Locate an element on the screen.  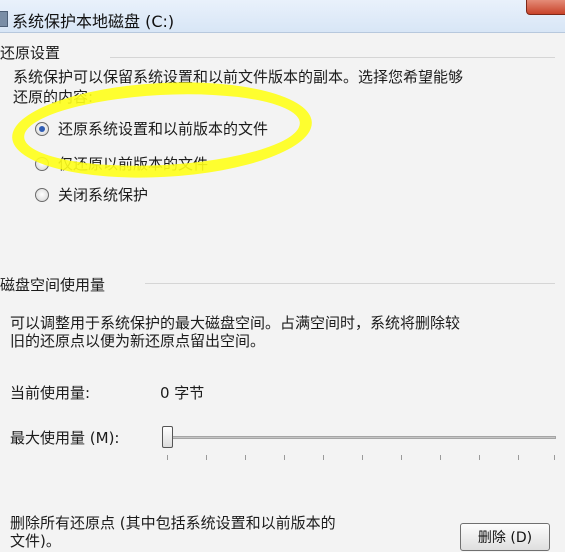
max-usage-slider-thumb is located at coordinates (167, 437).